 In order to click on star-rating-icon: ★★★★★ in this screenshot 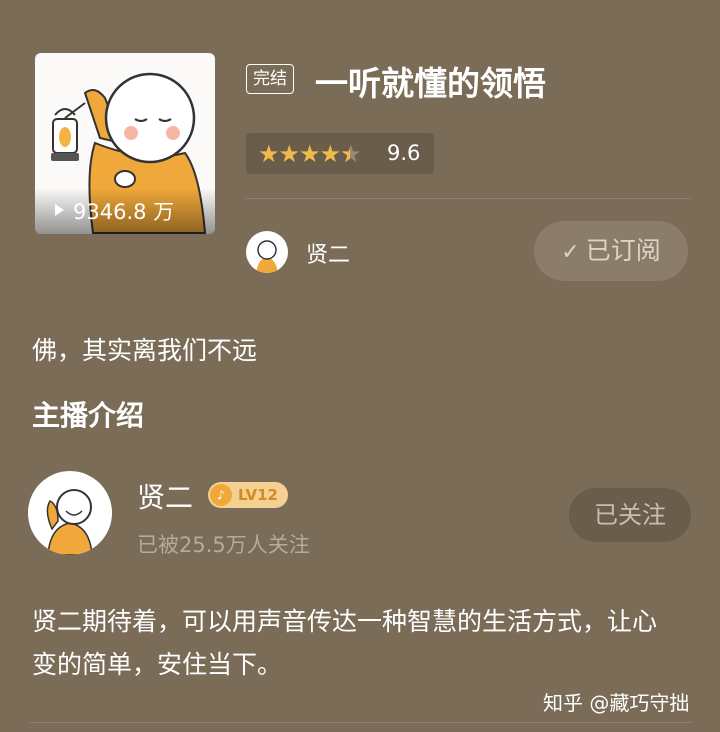, I will do `click(310, 154)`.